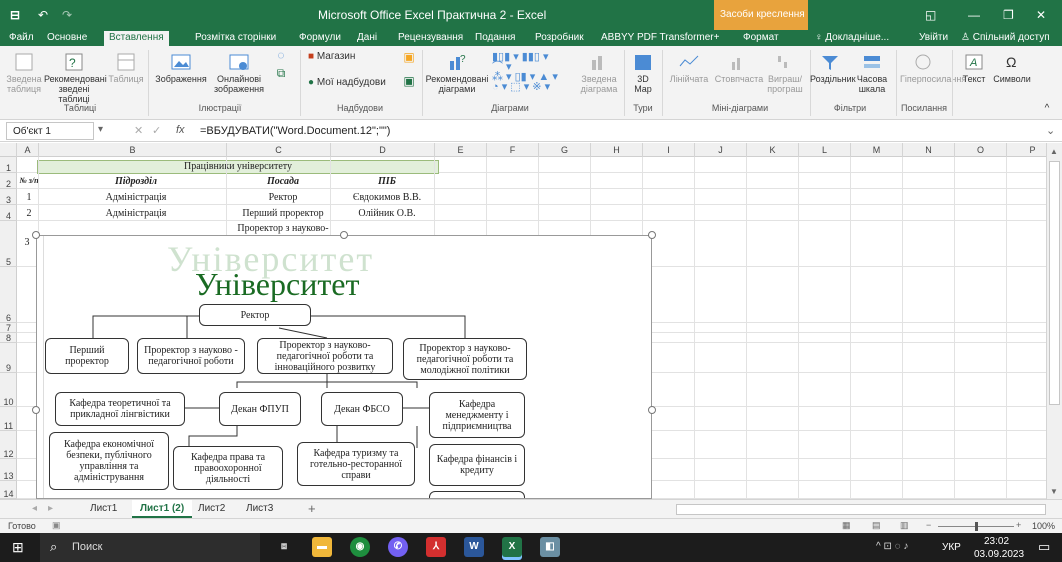 The image size is (1062, 562). What do you see at coordinates (211, 509) in the screenshot?
I see `sheet-tab-2: Лист2` at bounding box center [211, 509].